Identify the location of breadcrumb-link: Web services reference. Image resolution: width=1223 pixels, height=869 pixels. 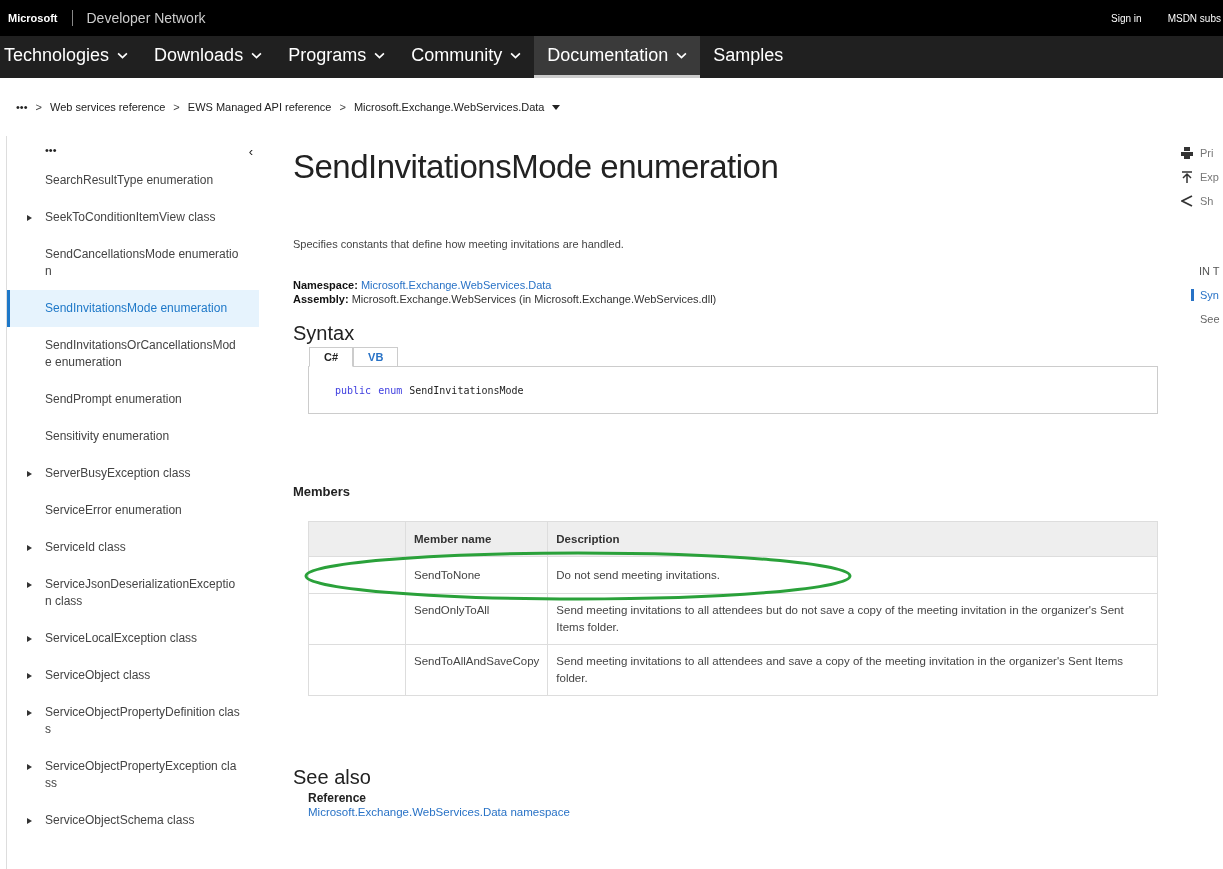
(108, 107).